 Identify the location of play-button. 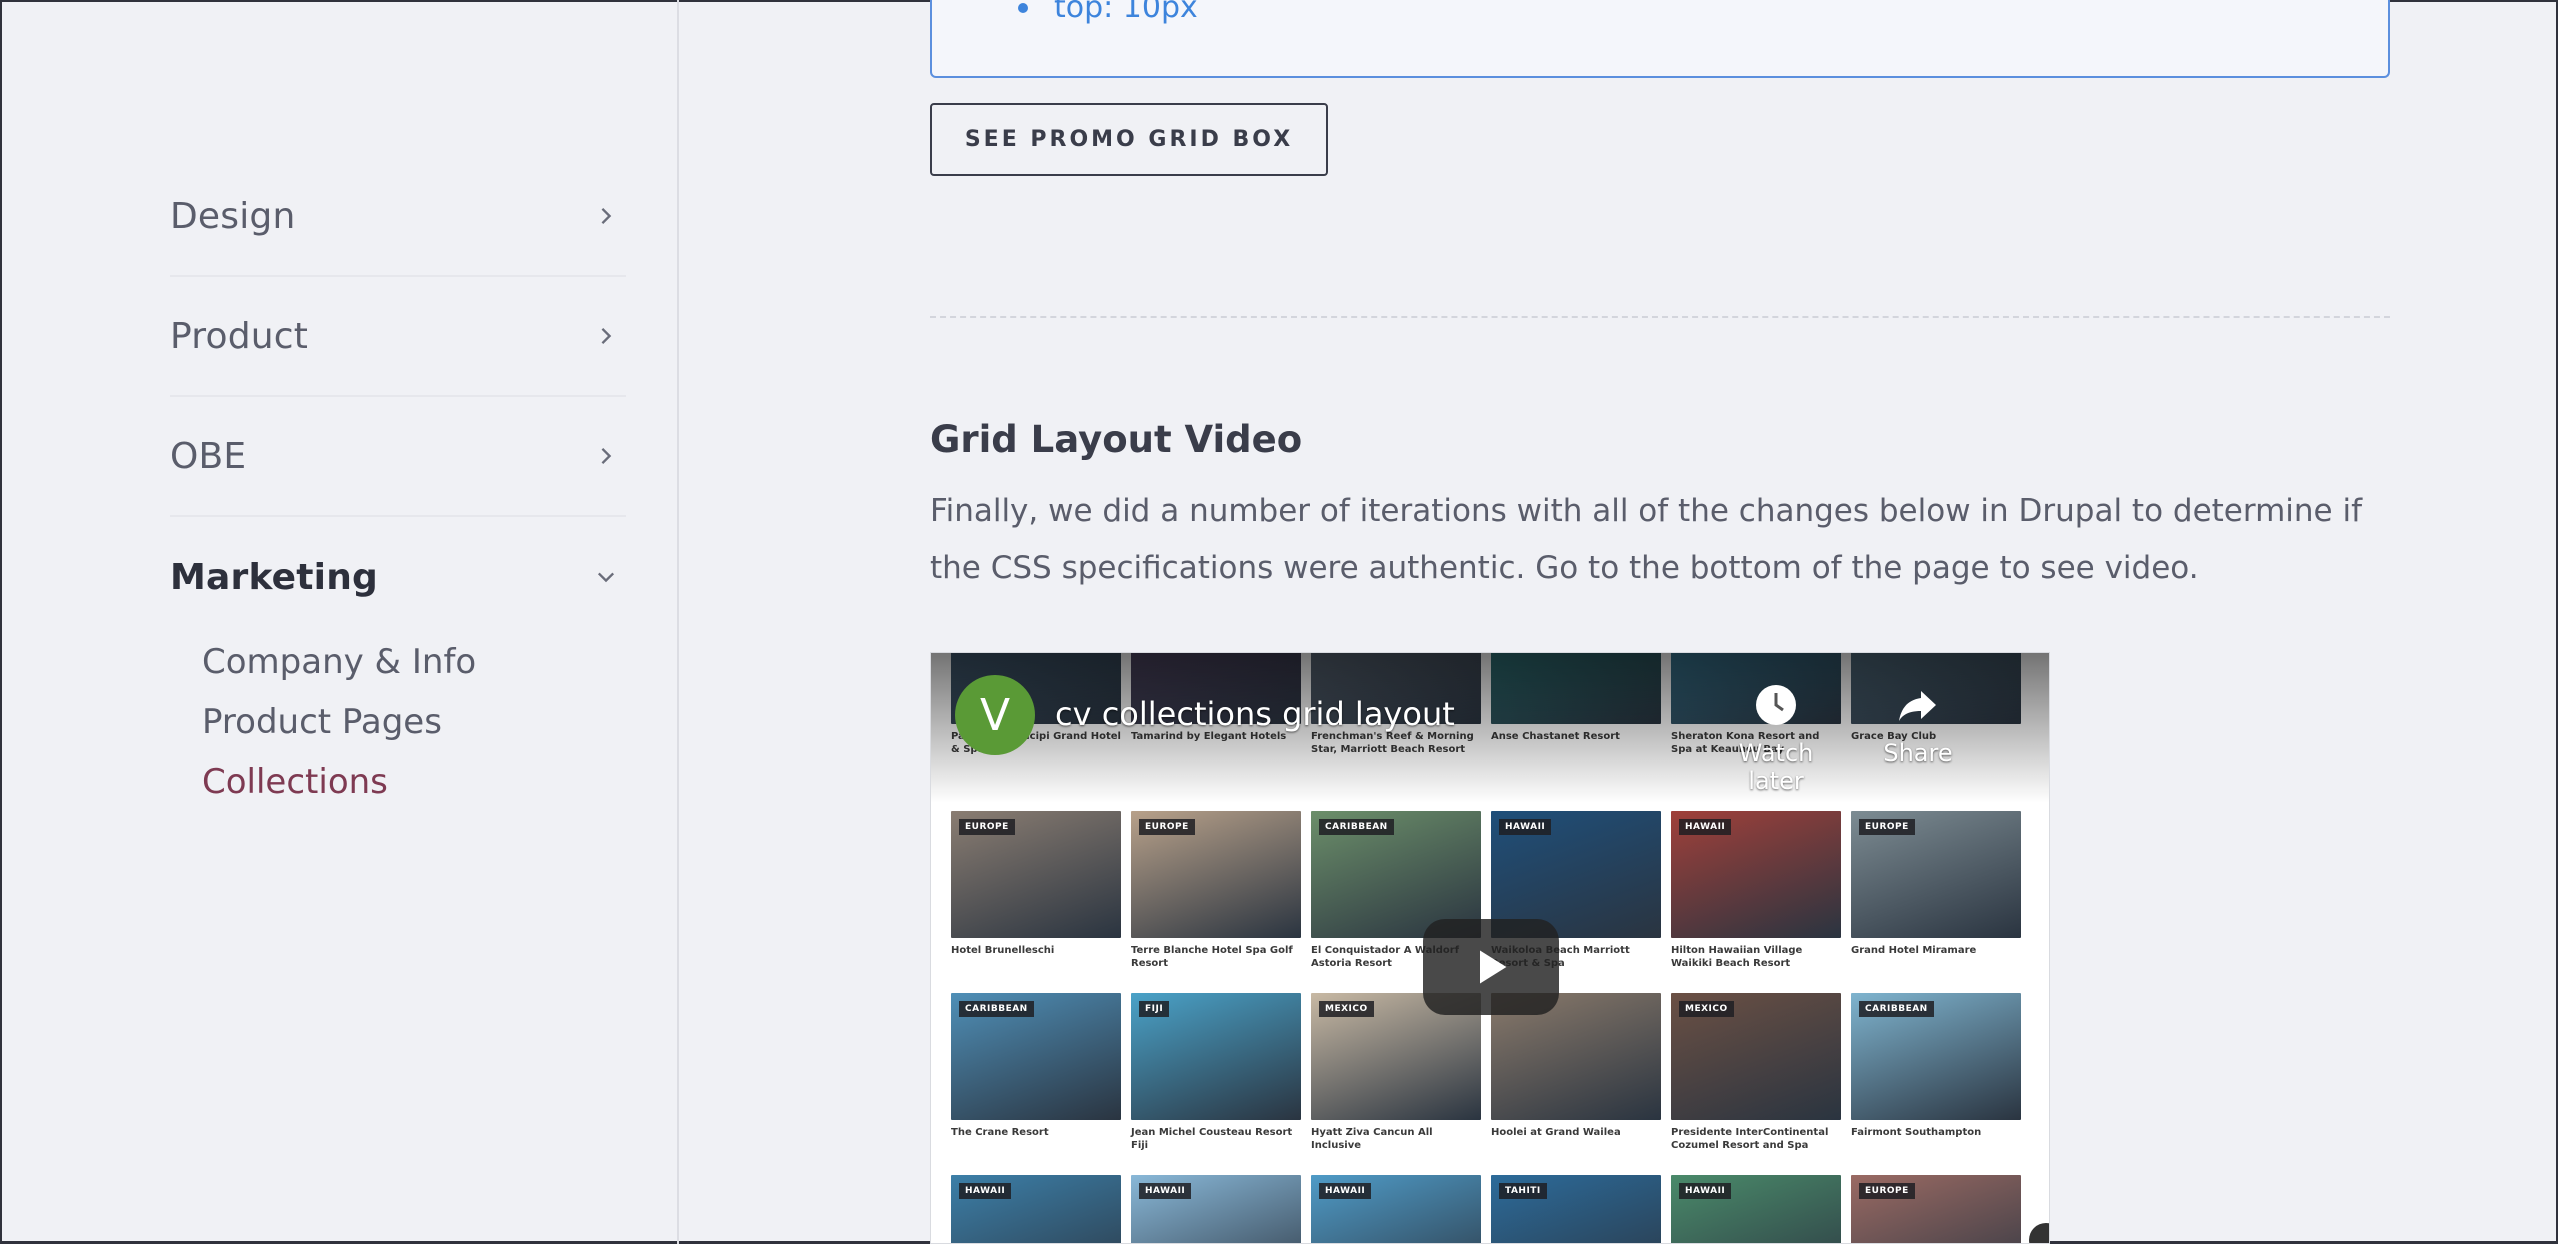
(1491, 967).